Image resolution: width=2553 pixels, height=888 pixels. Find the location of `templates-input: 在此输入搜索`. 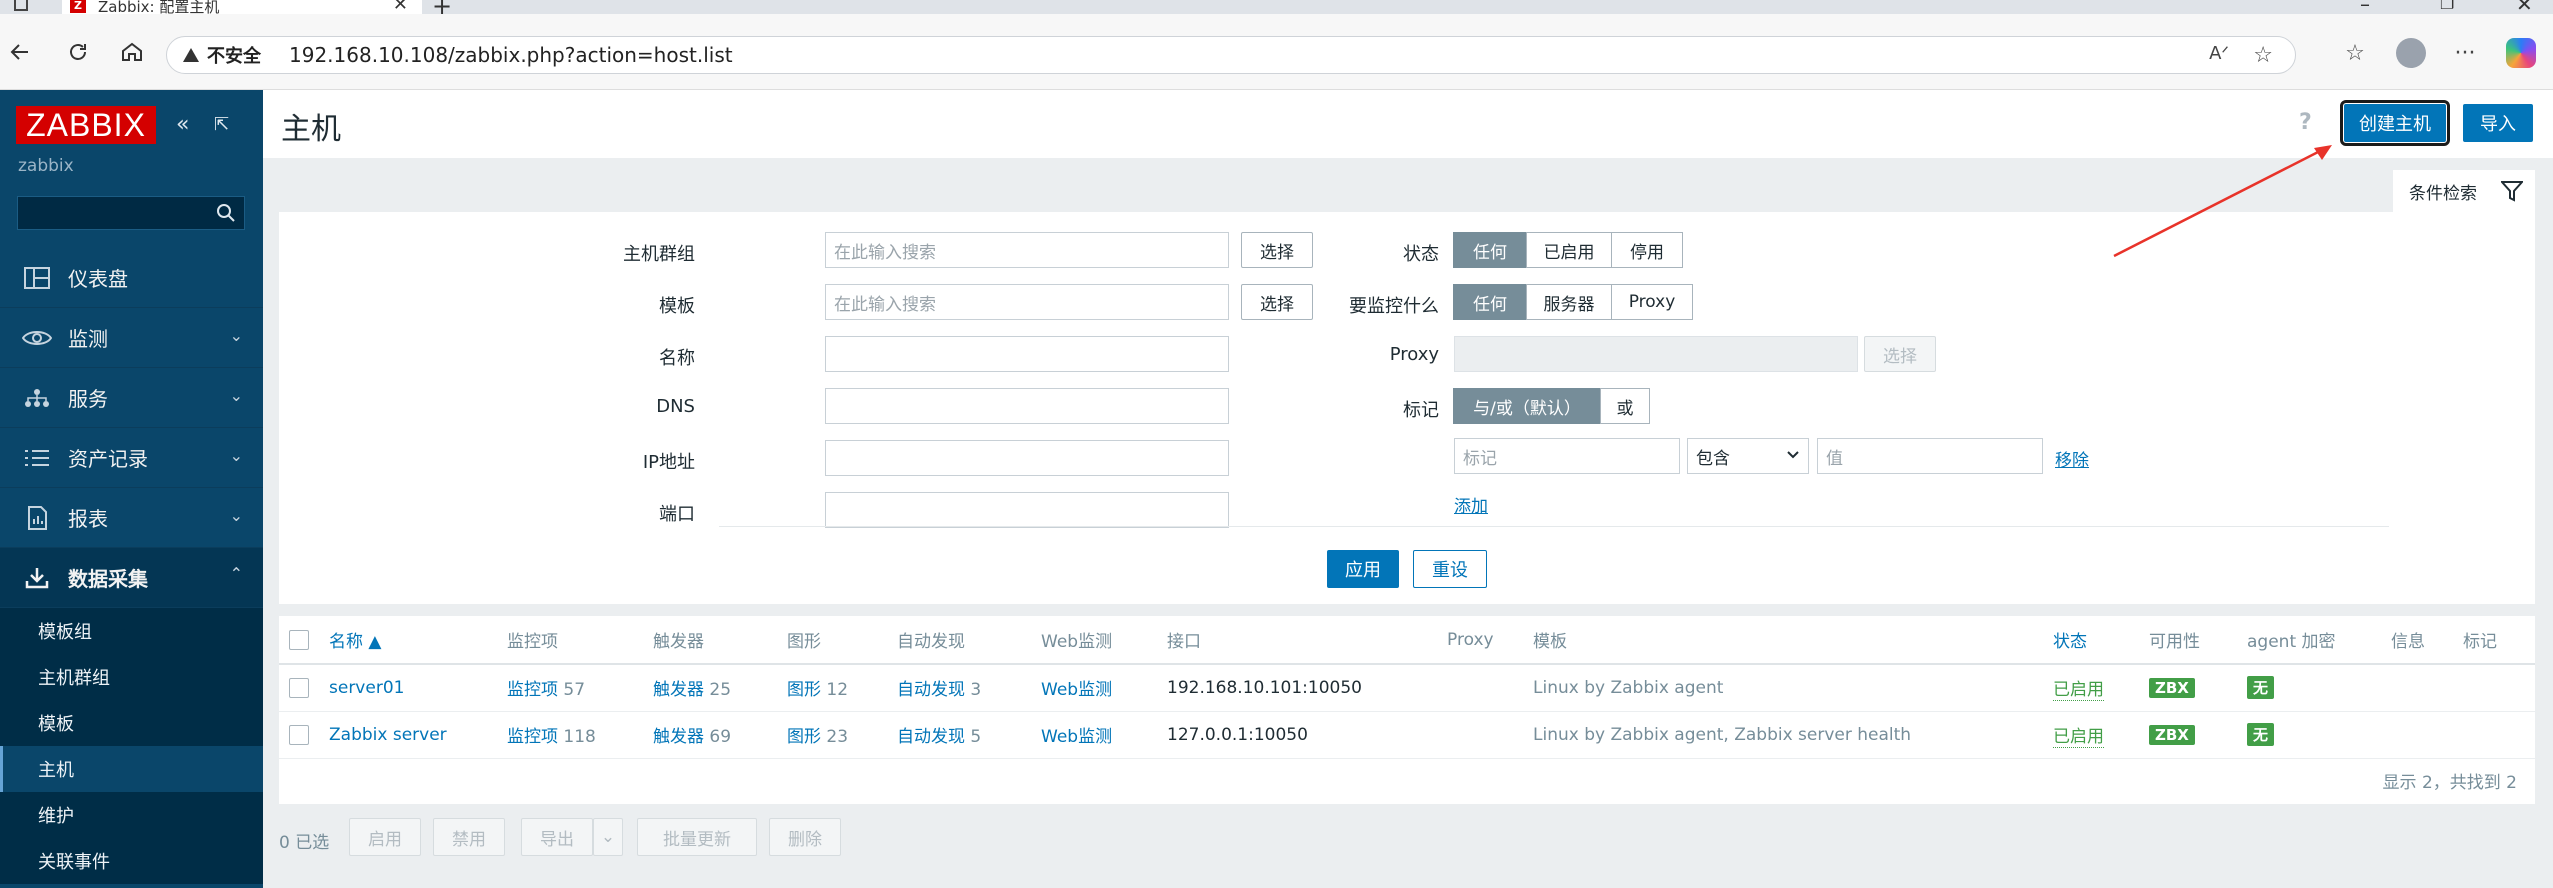

templates-input: 在此输入搜索 is located at coordinates (1027, 302).